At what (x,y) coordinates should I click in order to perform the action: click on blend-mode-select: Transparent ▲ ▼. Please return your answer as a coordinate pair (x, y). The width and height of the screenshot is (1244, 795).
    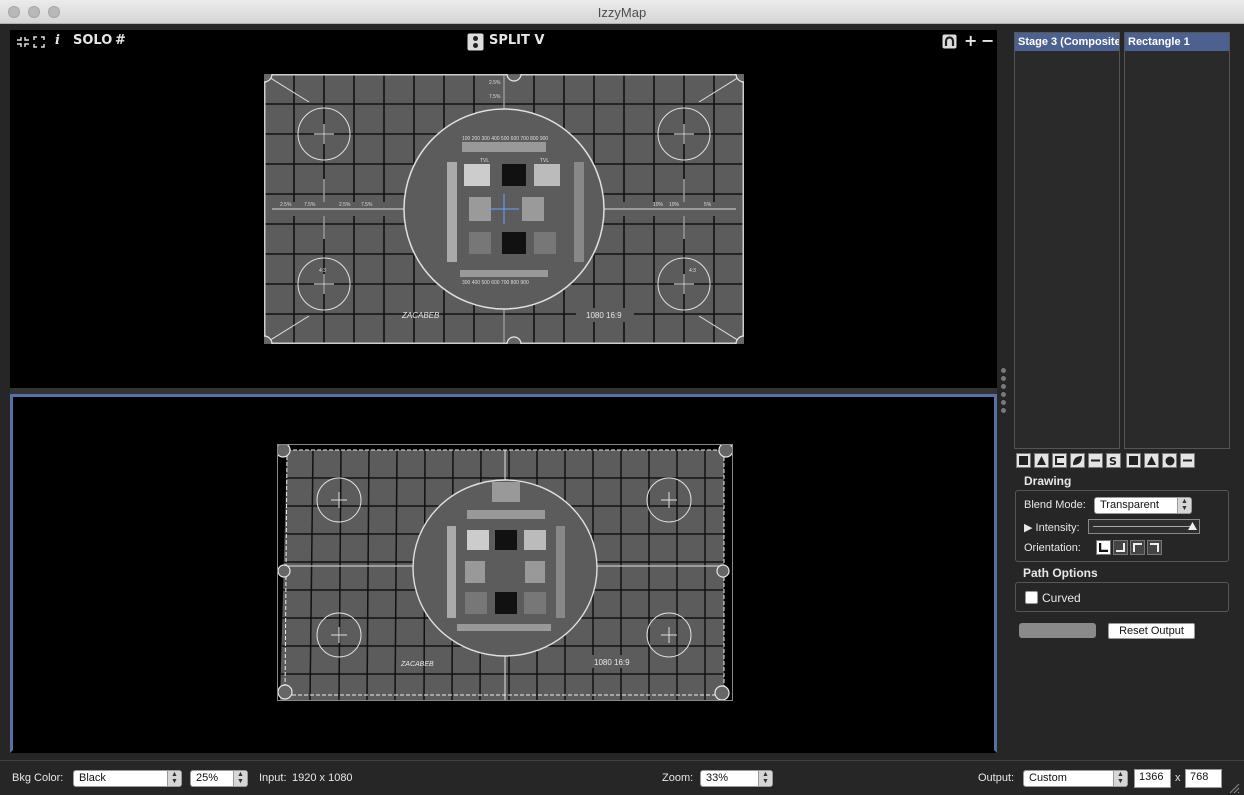
    Looking at the image, I should click on (1143, 505).